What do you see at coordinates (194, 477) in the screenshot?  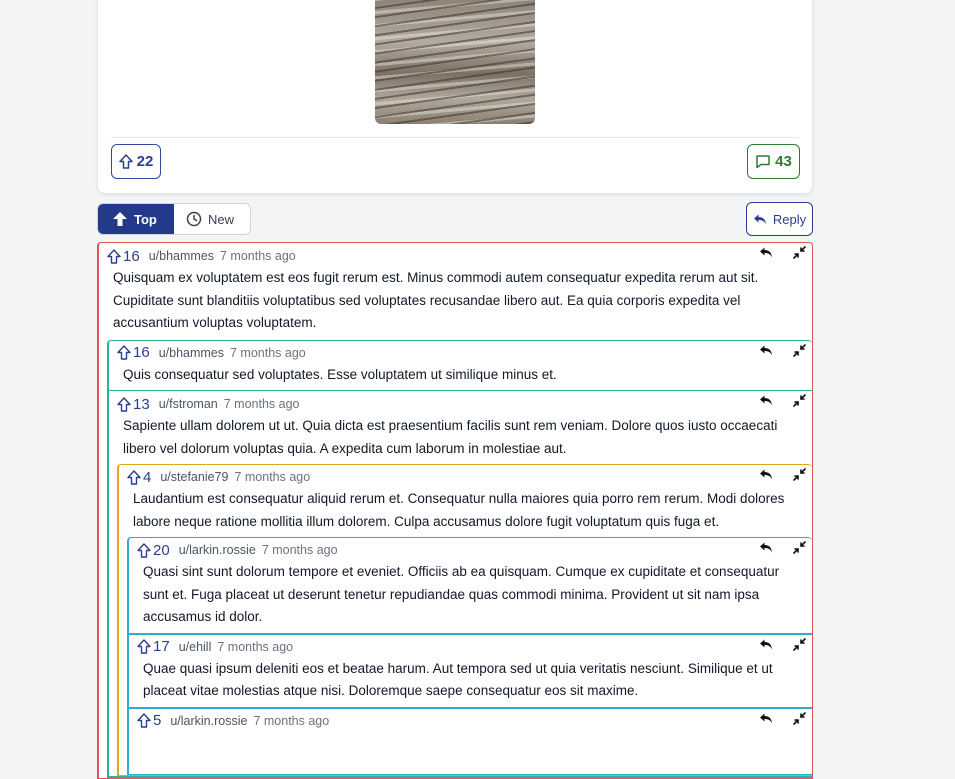 I see `comment-author: u/stefanie79` at bounding box center [194, 477].